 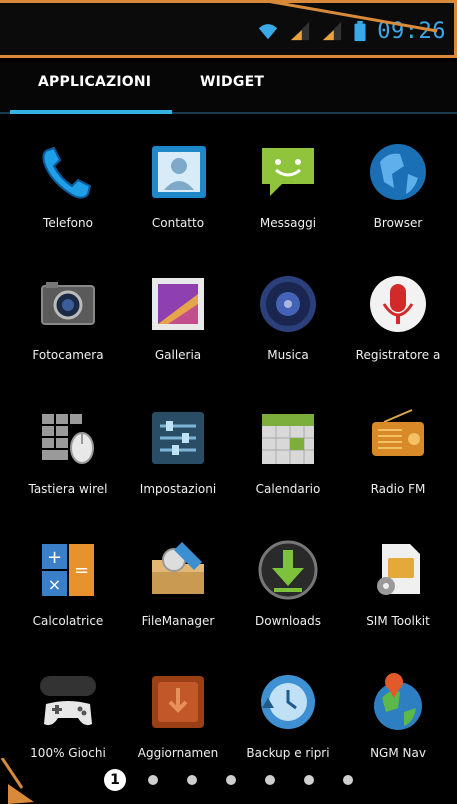 What do you see at coordinates (178, 304) in the screenshot?
I see `gallery-icon` at bounding box center [178, 304].